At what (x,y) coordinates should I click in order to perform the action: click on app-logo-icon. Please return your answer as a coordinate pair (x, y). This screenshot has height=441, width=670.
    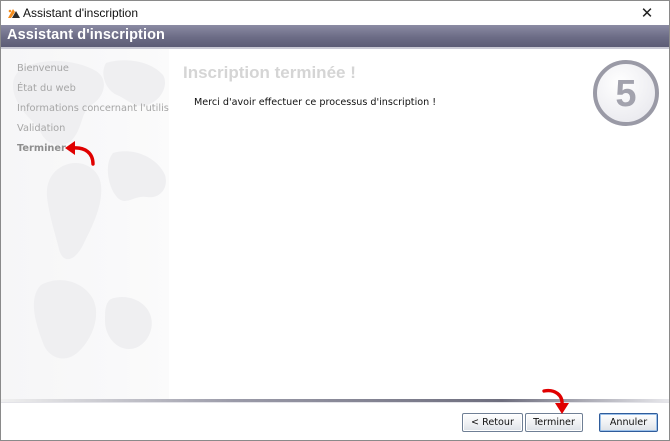
    Looking at the image, I should click on (14, 13).